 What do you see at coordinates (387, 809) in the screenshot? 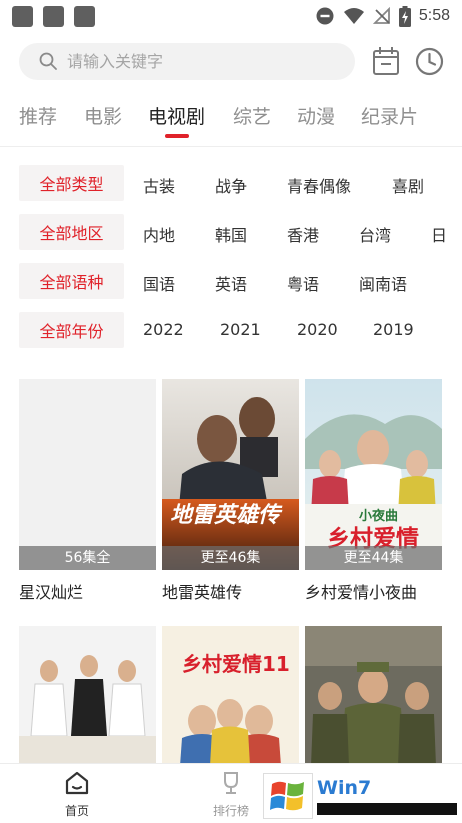
I see `watermark-url-bar` at bounding box center [387, 809].